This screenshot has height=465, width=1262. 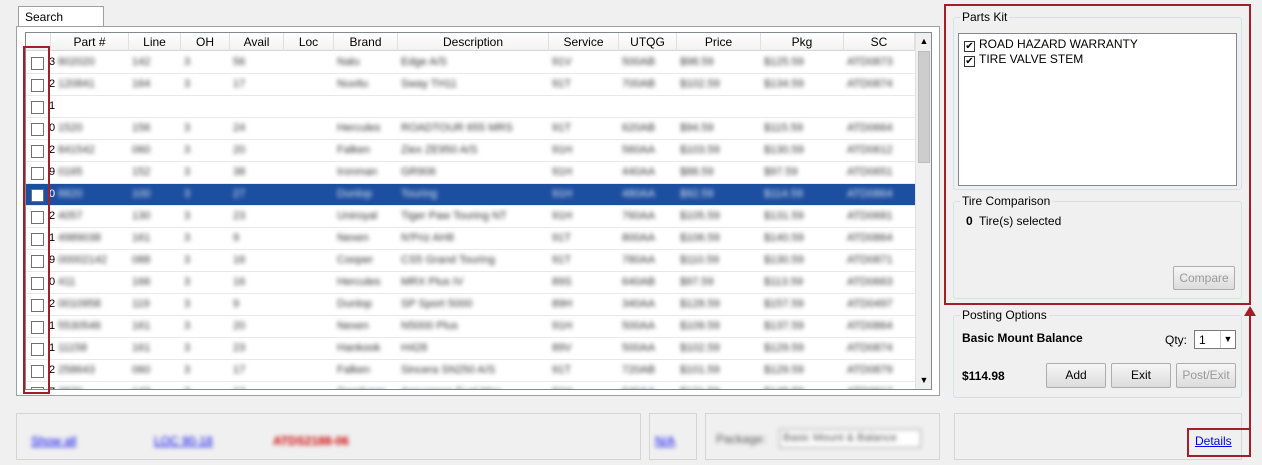 What do you see at coordinates (1215, 339) in the screenshot?
I see `qty-select: 1 ▼` at bounding box center [1215, 339].